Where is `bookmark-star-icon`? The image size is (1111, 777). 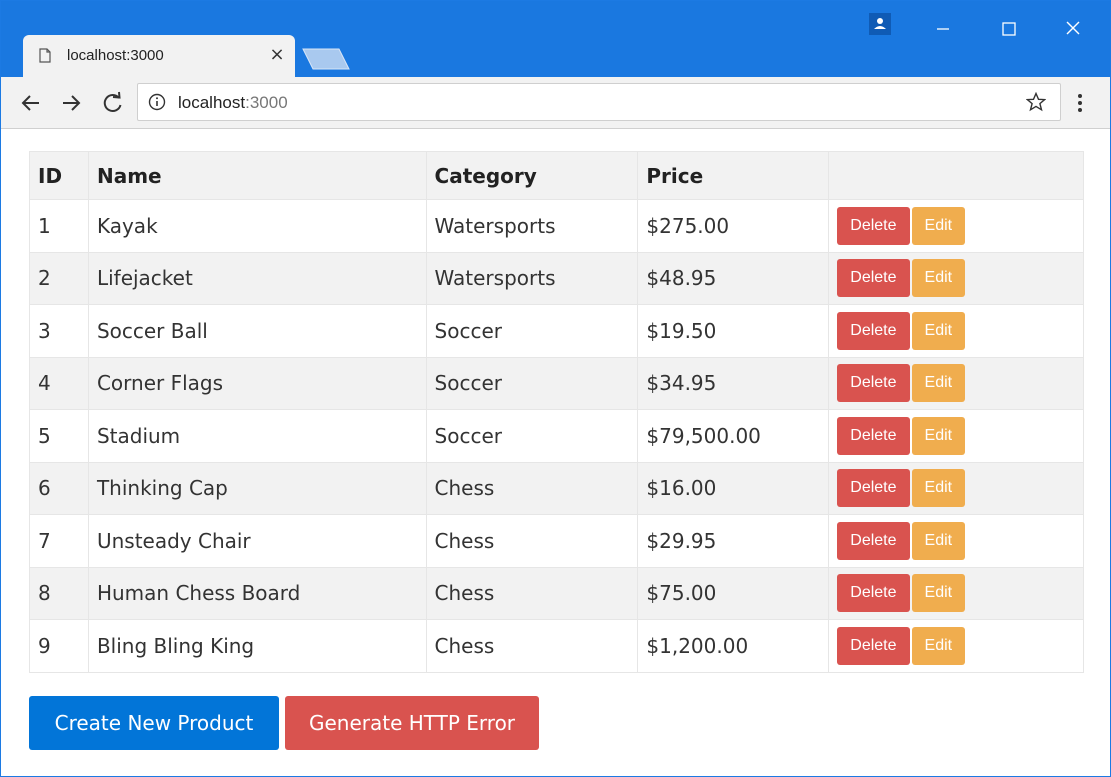 bookmark-star-icon is located at coordinates (1036, 102).